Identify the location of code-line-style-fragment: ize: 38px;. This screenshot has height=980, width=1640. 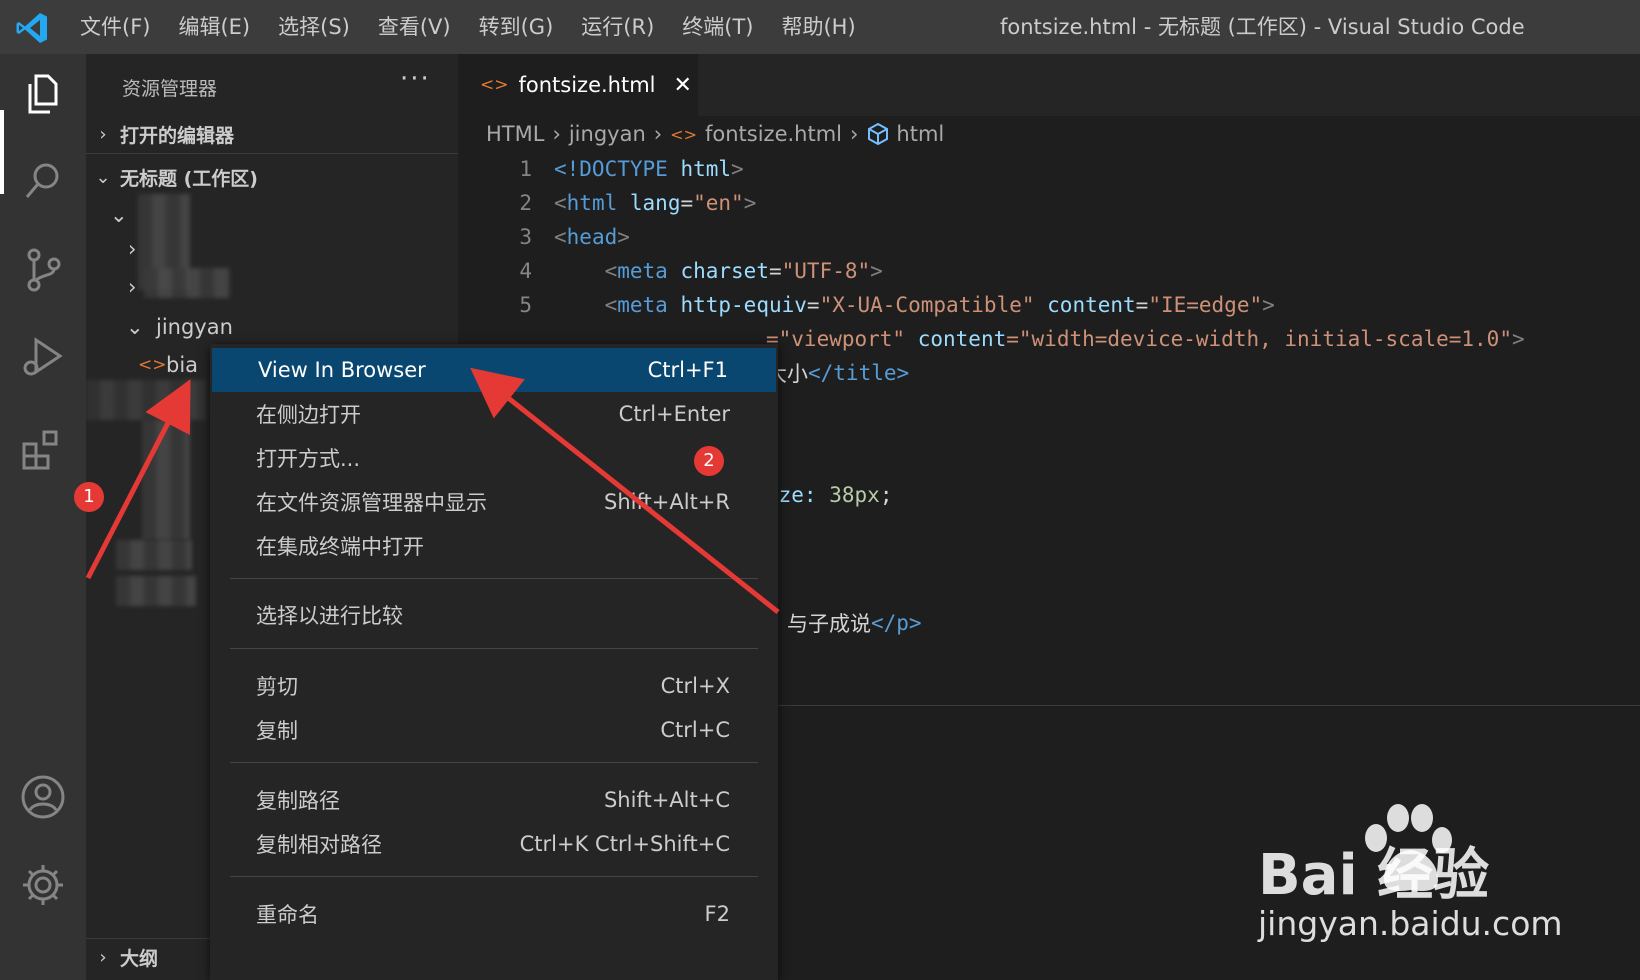
(829, 495).